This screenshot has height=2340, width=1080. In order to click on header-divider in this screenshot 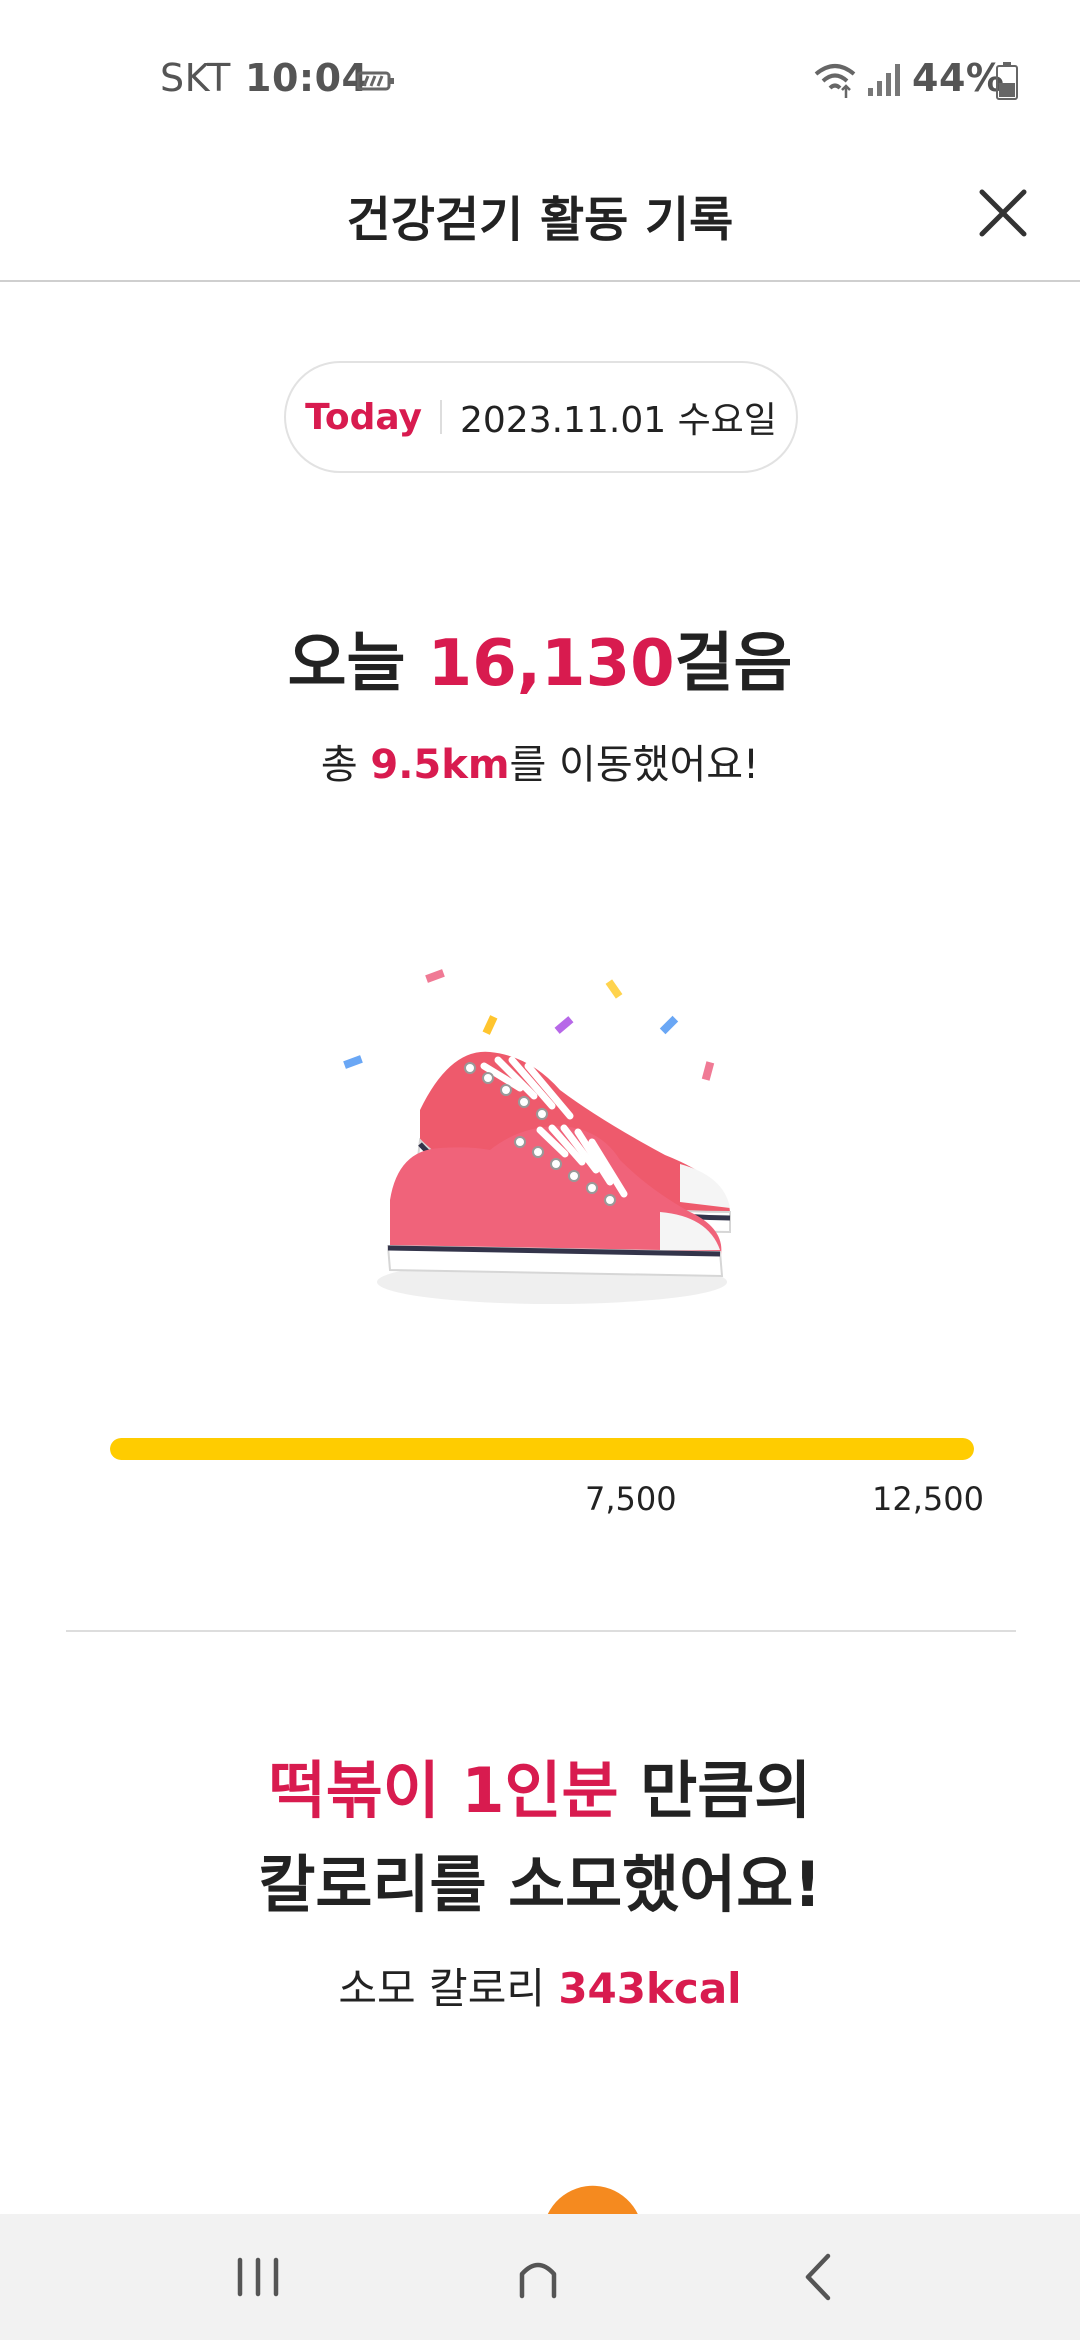, I will do `click(540, 281)`.